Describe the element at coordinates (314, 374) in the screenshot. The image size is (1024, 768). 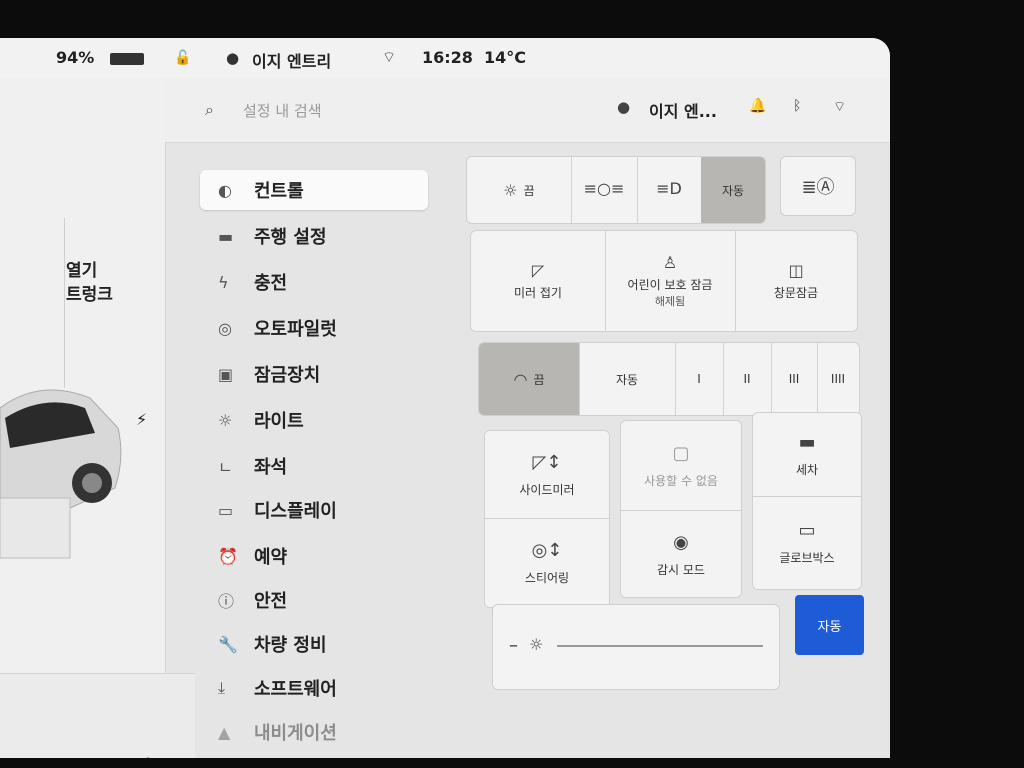
I see `menu-item-locks: ▣ 잠금장치` at that location.